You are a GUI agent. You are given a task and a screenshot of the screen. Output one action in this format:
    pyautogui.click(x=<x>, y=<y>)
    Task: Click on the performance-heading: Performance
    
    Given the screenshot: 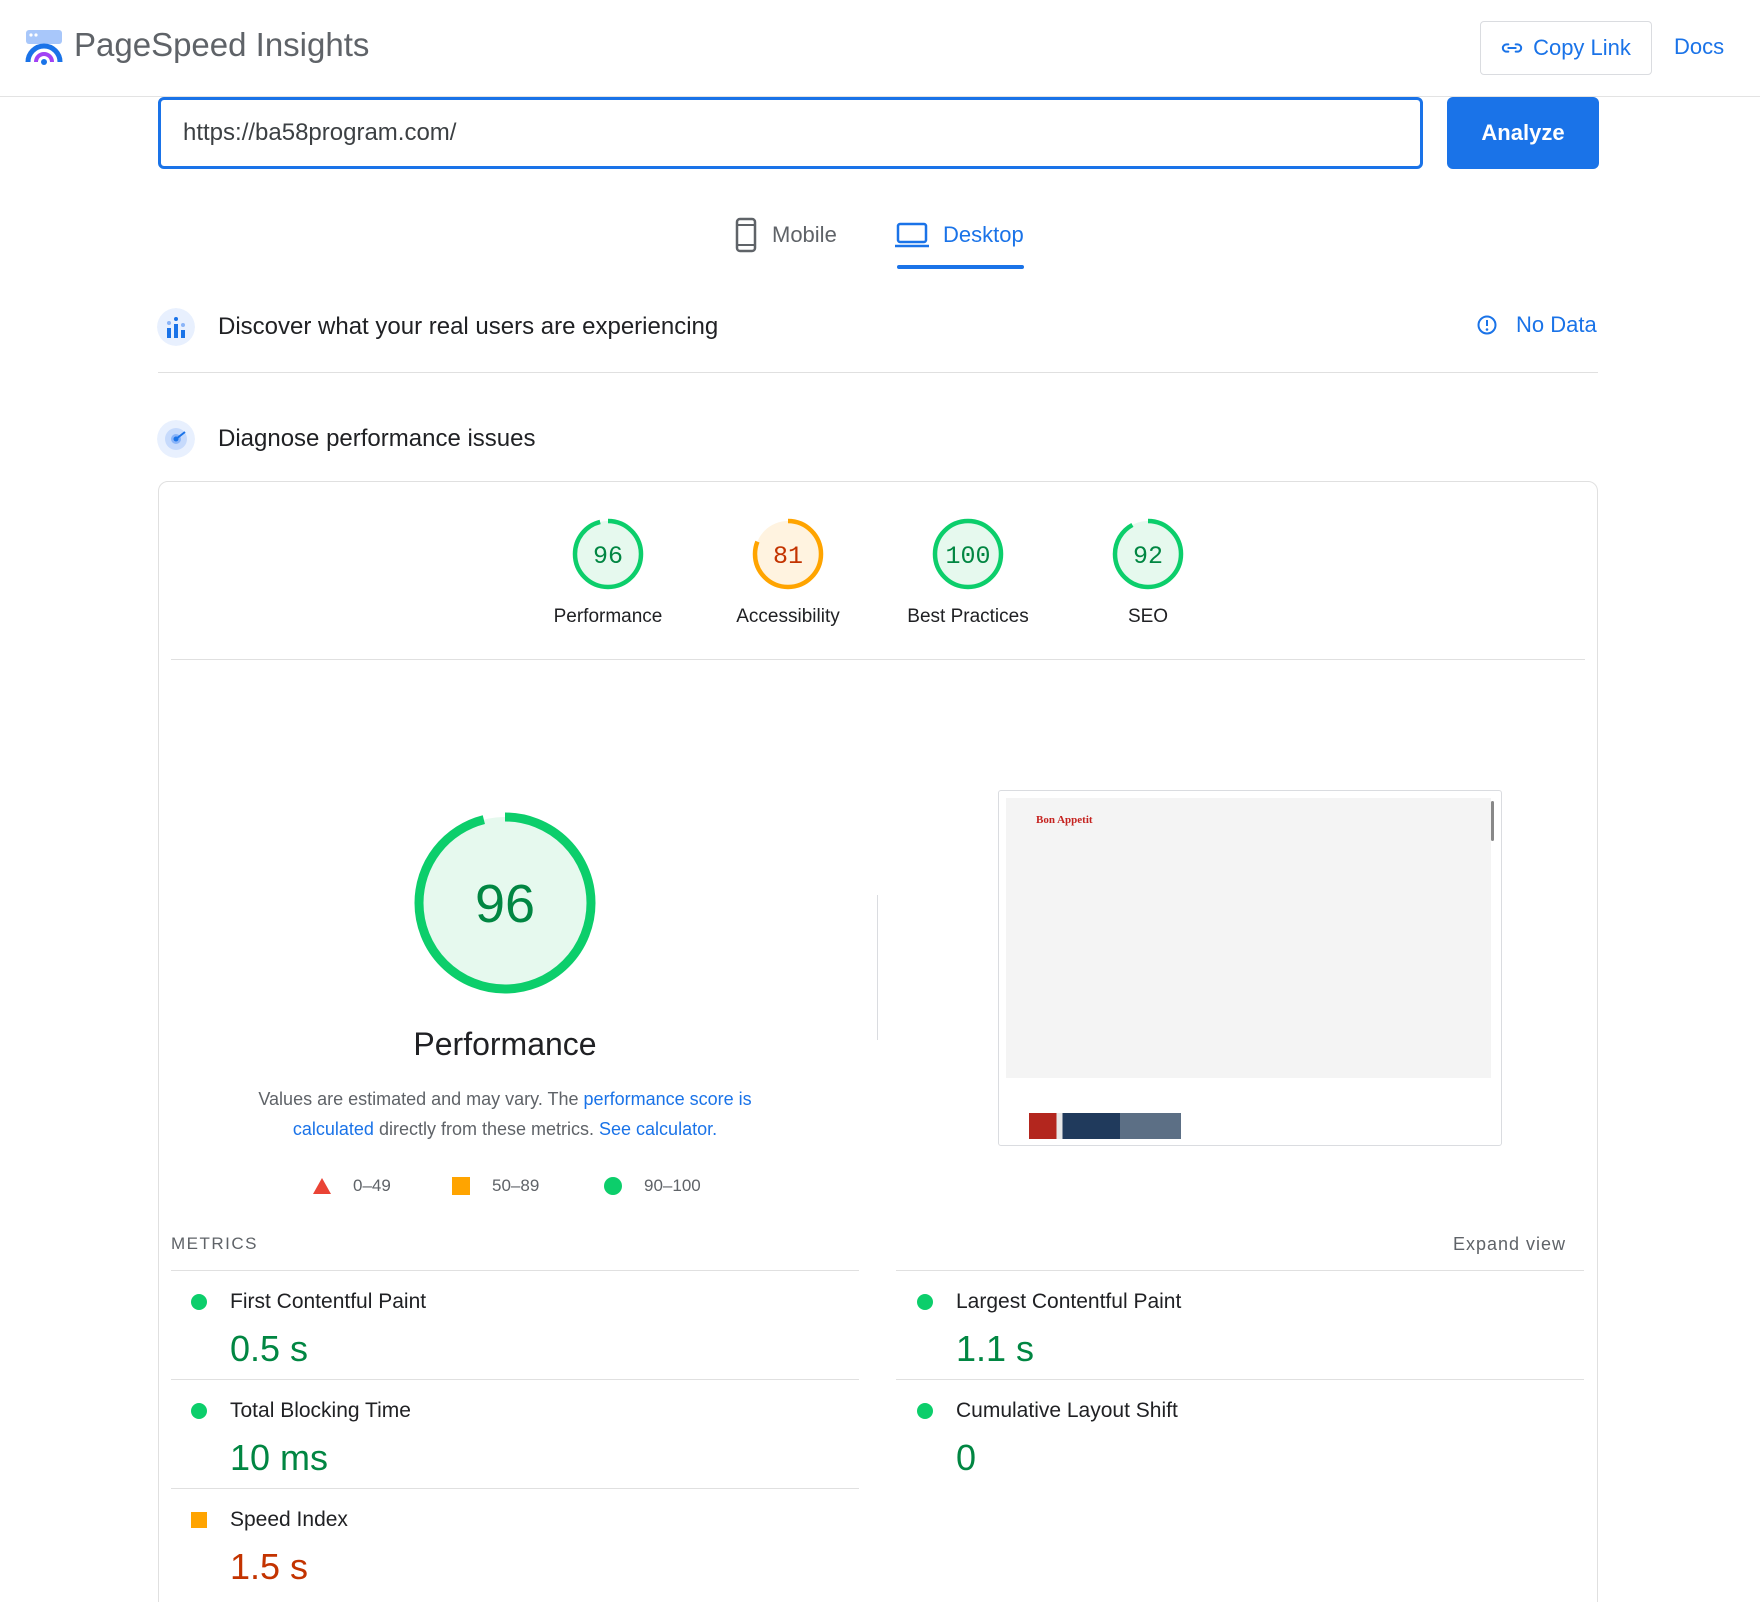 What is the action you would take?
    pyautogui.click(x=505, y=1044)
    